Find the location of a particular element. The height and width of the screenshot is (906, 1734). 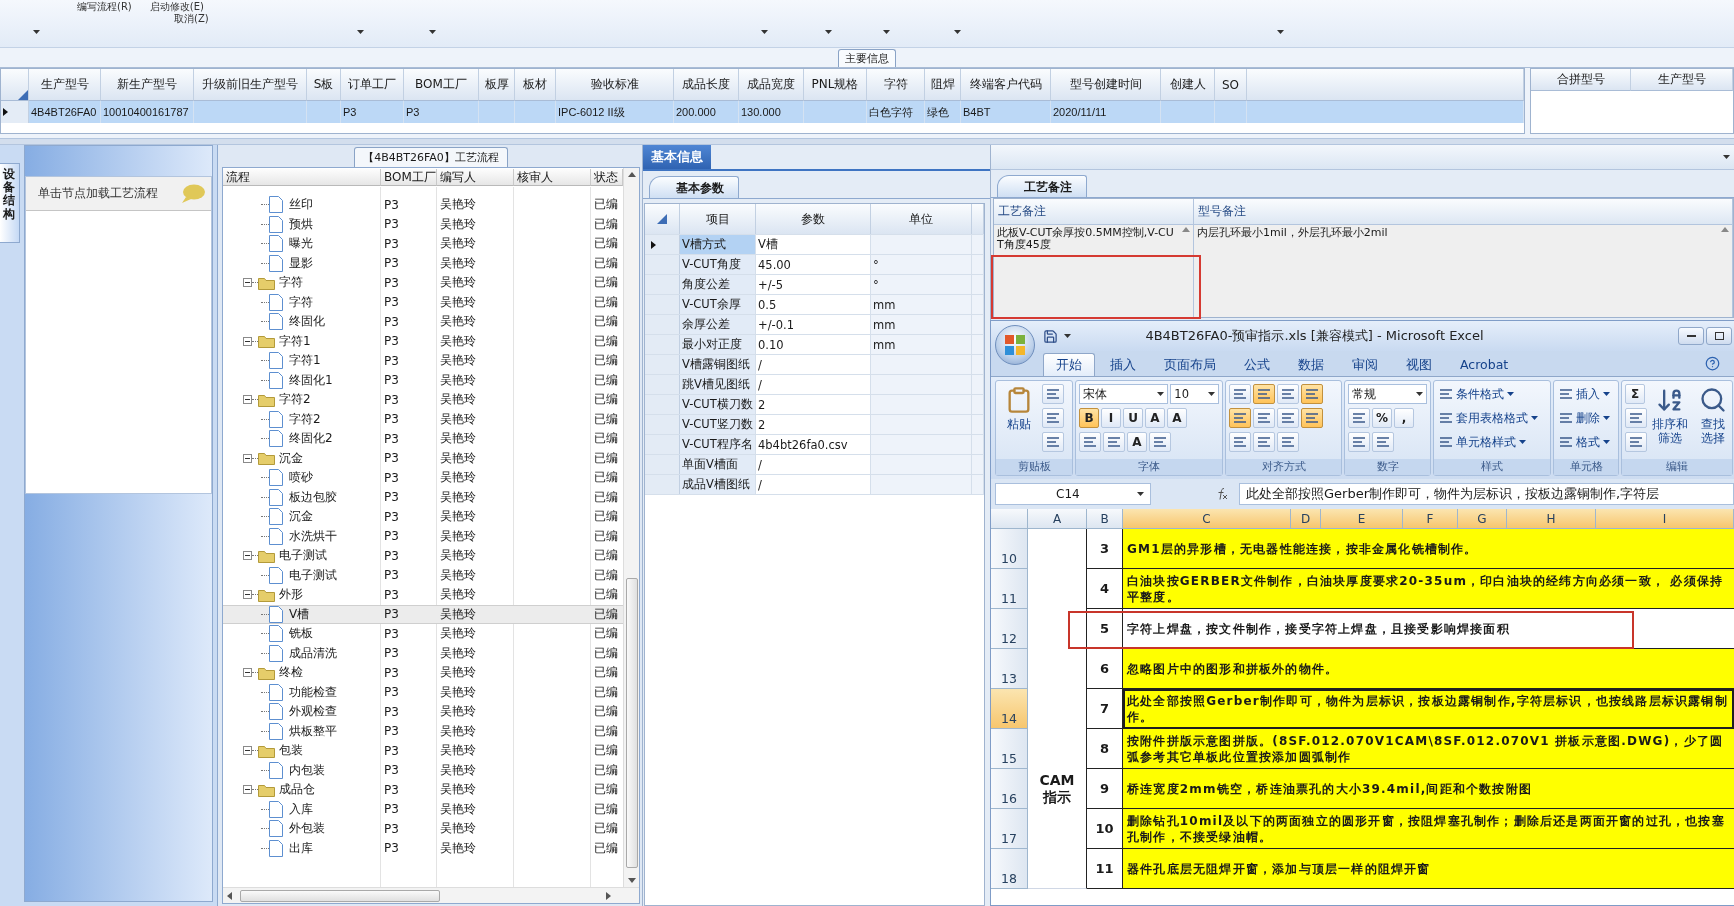

column-header: 成品宽度 is located at coordinates (771, 85).